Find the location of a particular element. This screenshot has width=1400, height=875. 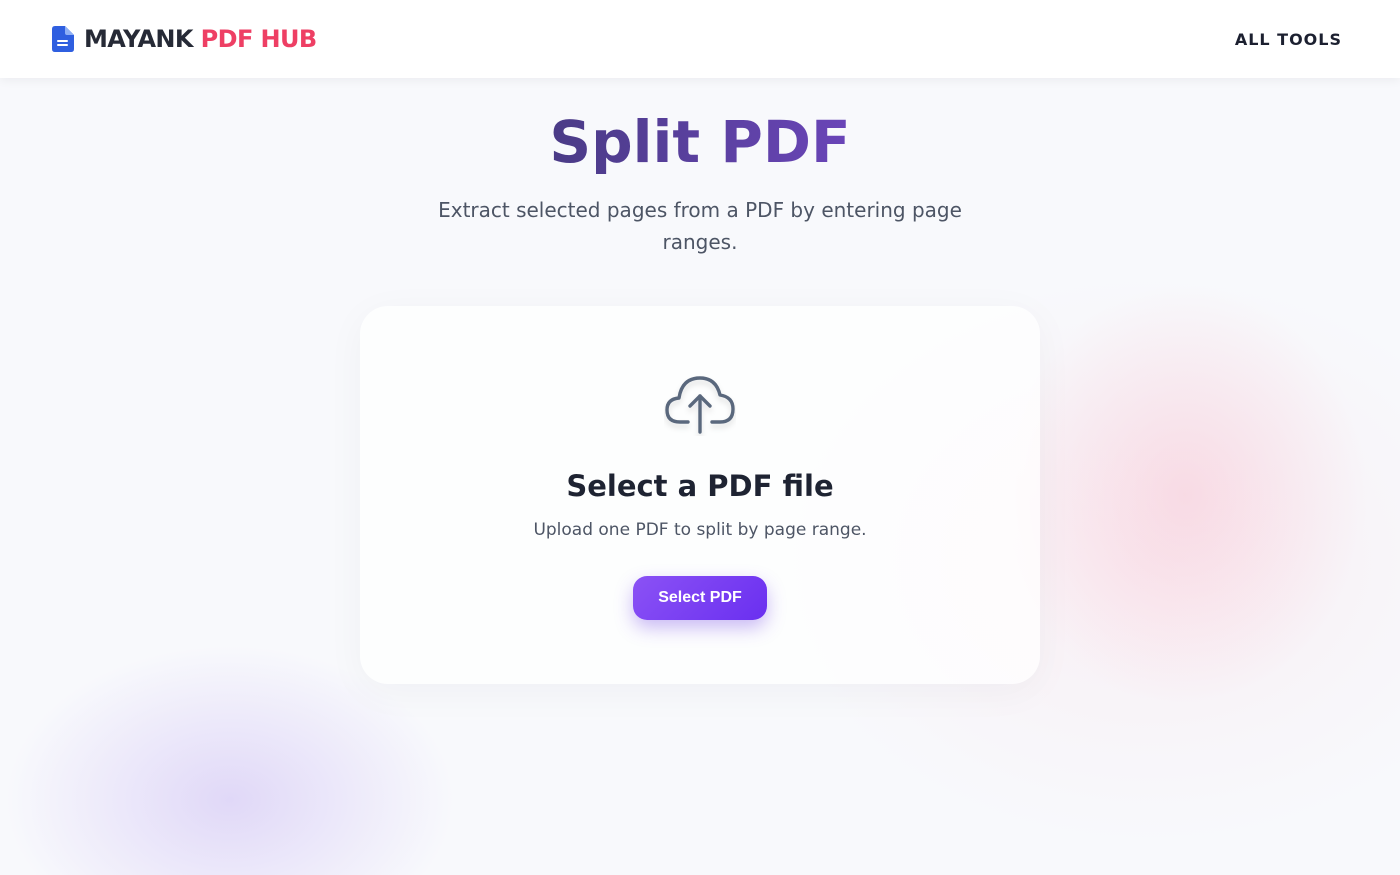

all-tools-link: ALL TOOLS is located at coordinates (1288, 39).